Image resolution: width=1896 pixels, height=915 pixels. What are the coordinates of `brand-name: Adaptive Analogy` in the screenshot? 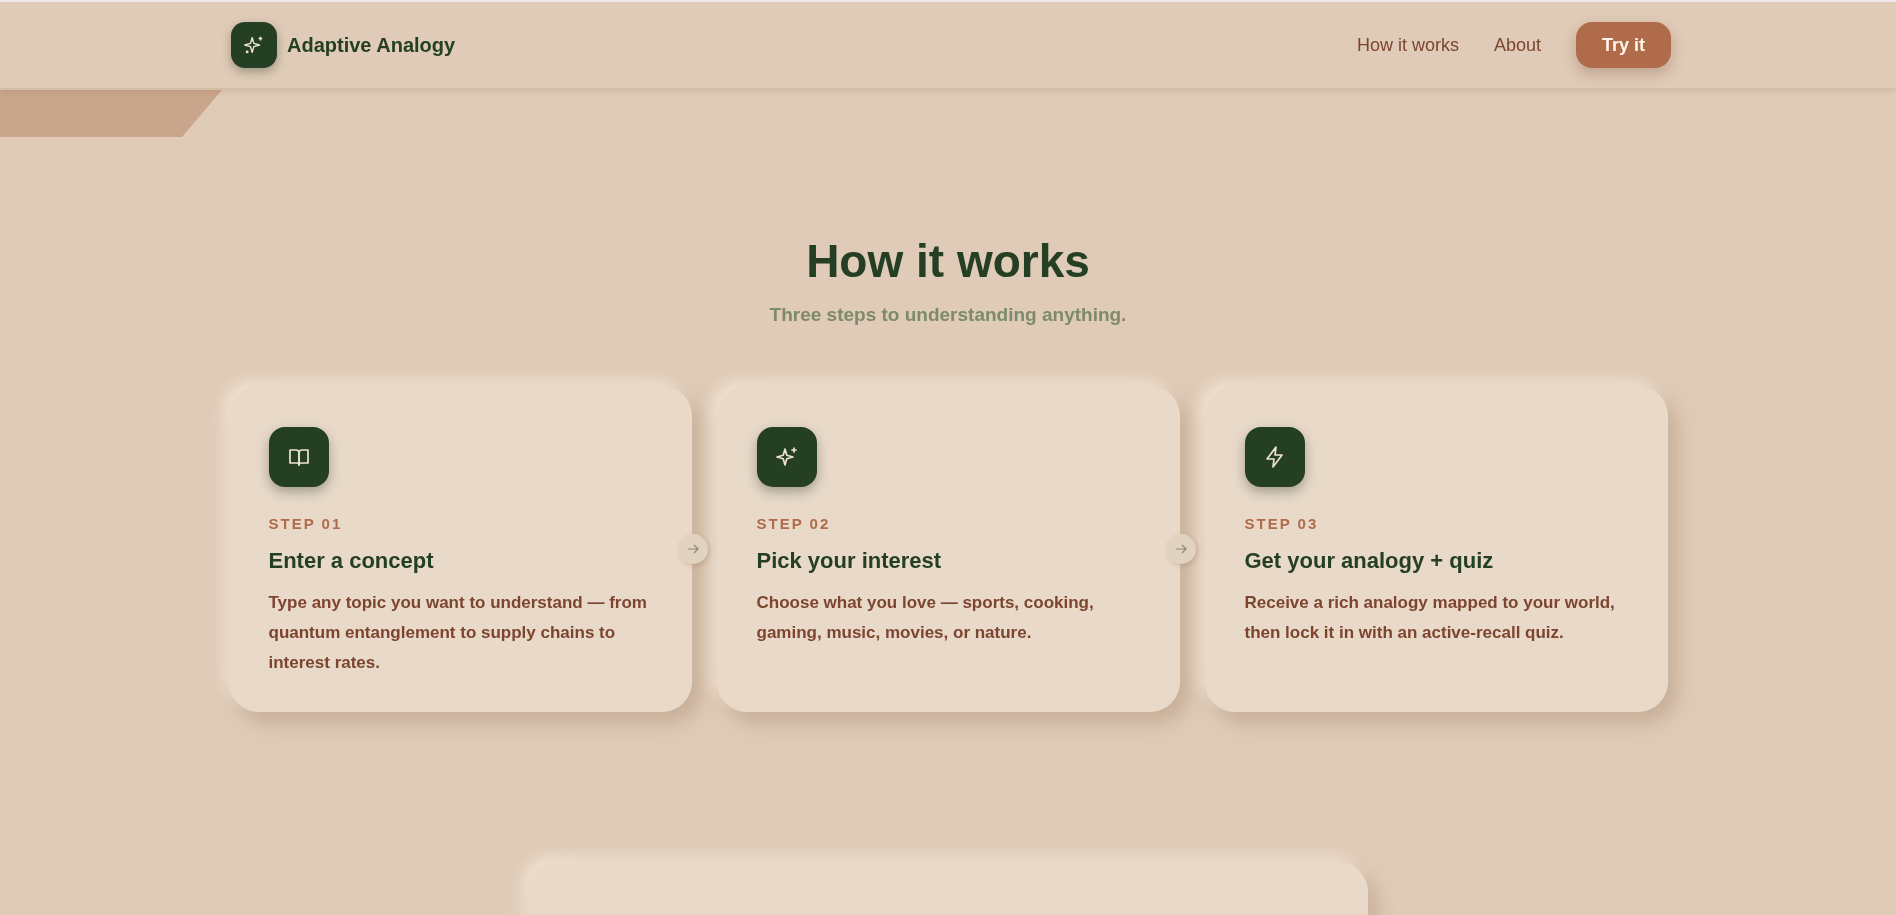 It's located at (371, 45).